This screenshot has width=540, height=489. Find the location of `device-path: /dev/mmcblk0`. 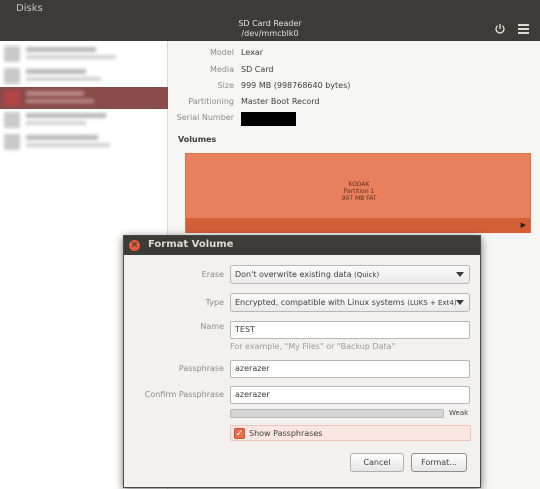

device-path: /dev/mmcblk0 is located at coordinates (270, 33).